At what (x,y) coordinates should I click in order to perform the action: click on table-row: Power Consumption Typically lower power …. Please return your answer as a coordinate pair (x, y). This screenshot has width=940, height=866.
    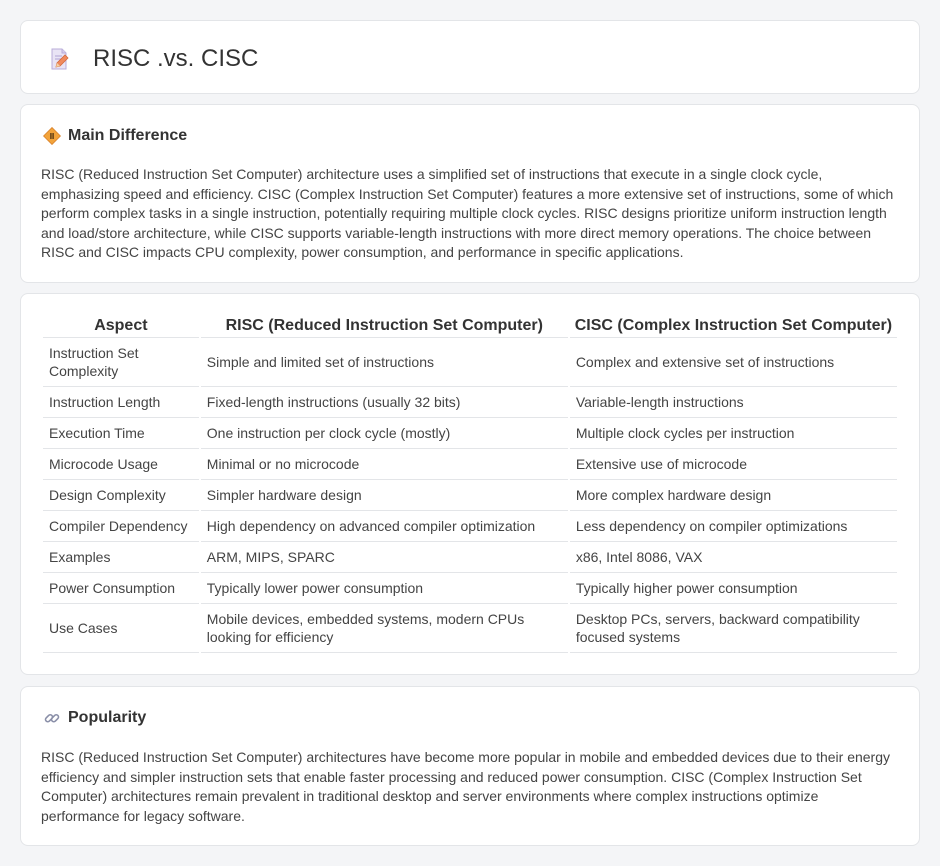
    Looking at the image, I should click on (470, 588).